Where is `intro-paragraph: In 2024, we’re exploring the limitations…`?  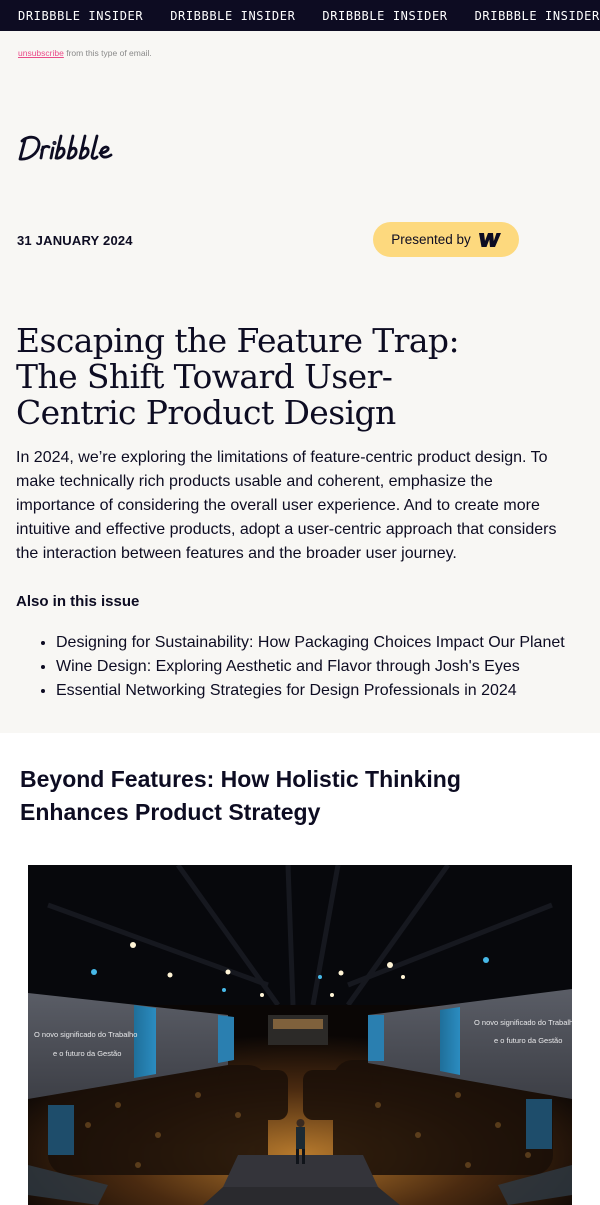 intro-paragraph: In 2024, we’re exploring the limitations… is located at coordinates (286, 505).